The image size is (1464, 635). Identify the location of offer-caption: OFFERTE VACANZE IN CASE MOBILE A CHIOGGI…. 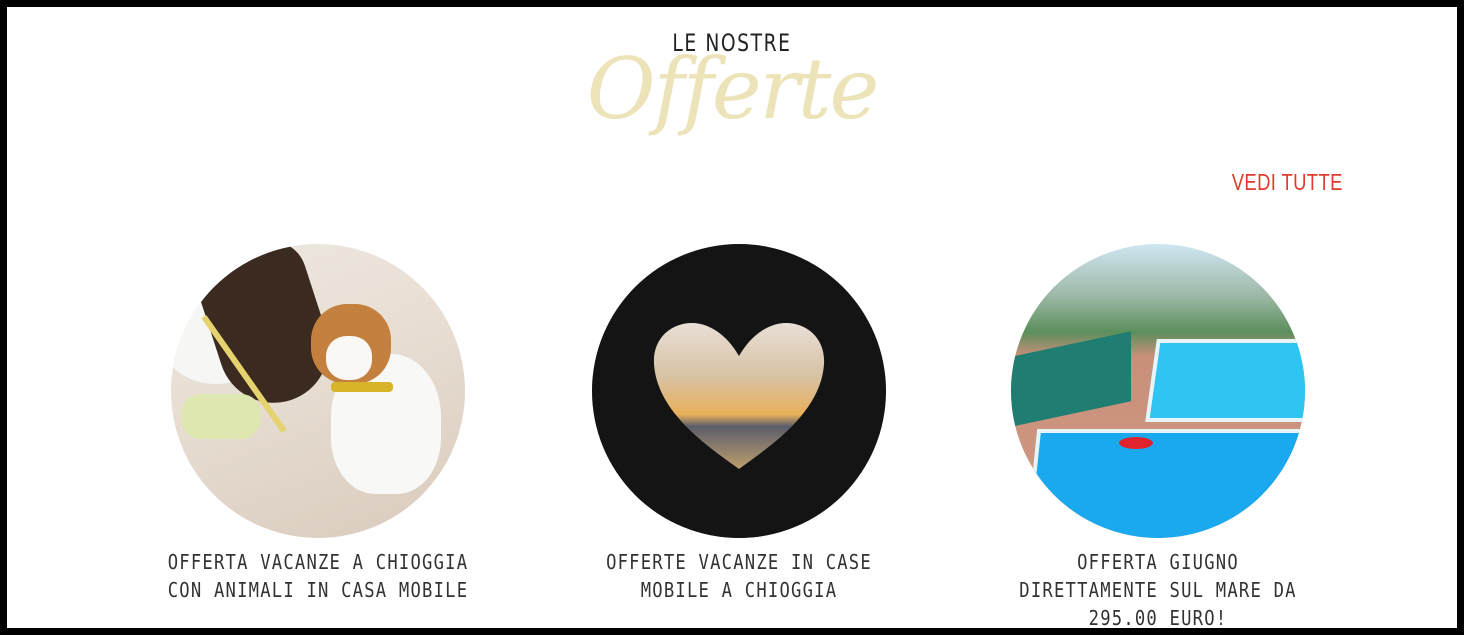
(739, 576).